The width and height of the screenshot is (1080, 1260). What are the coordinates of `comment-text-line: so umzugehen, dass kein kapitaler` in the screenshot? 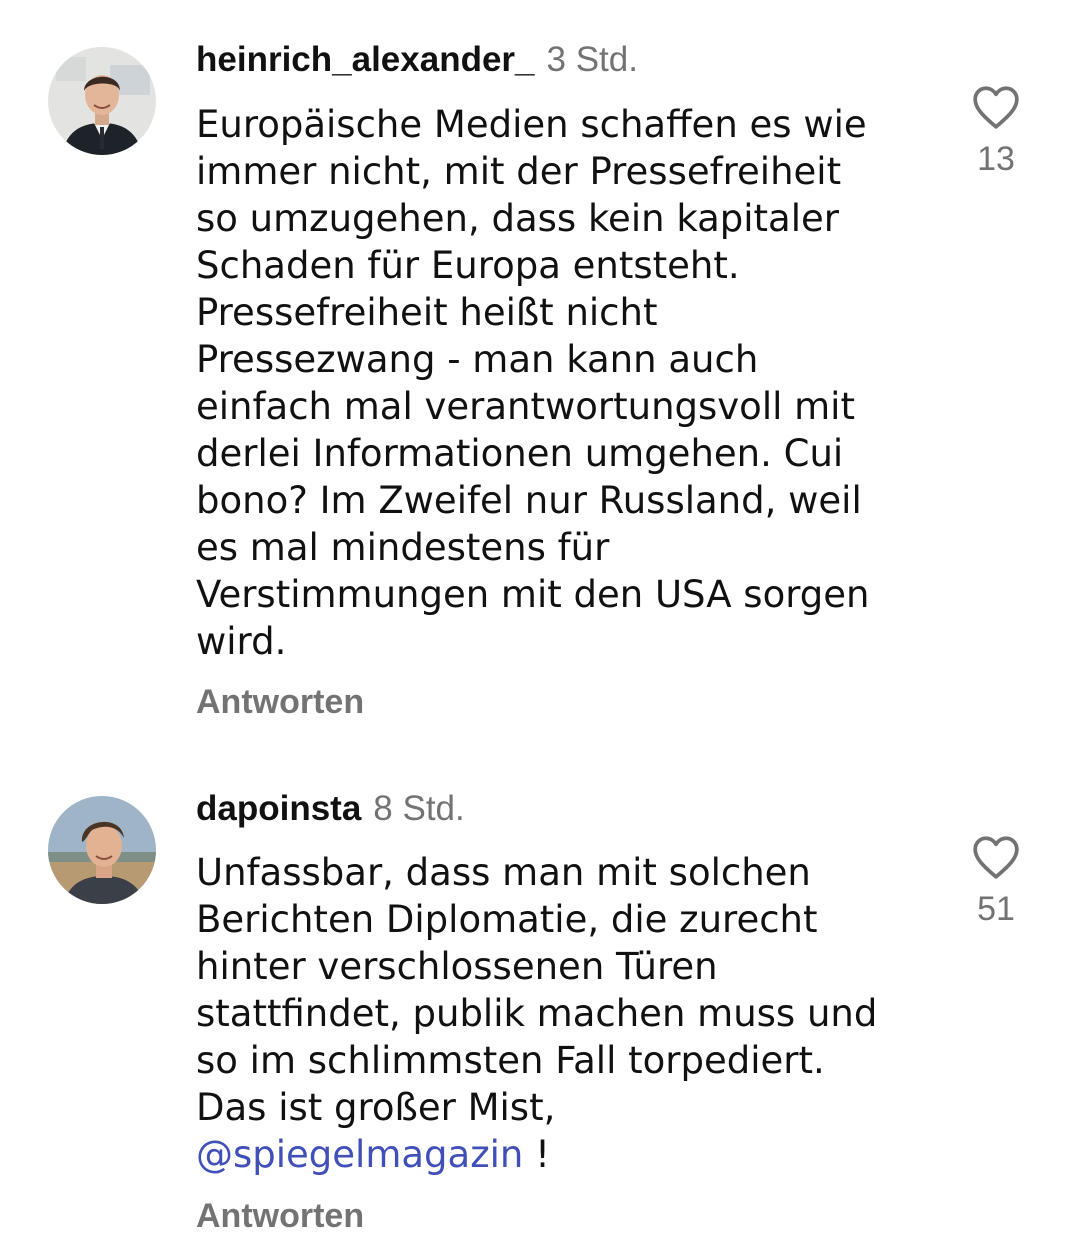 It's located at (517, 218).